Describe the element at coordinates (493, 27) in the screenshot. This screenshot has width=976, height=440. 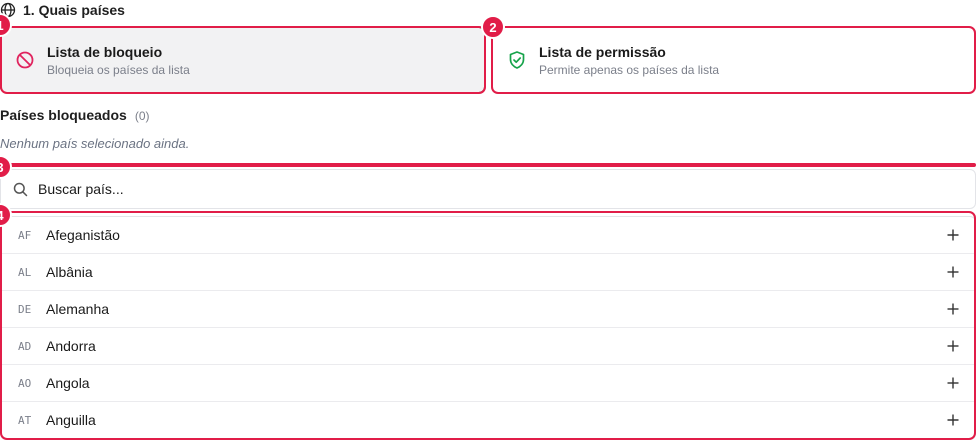
I see `marker-badge-2: 2` at that location.